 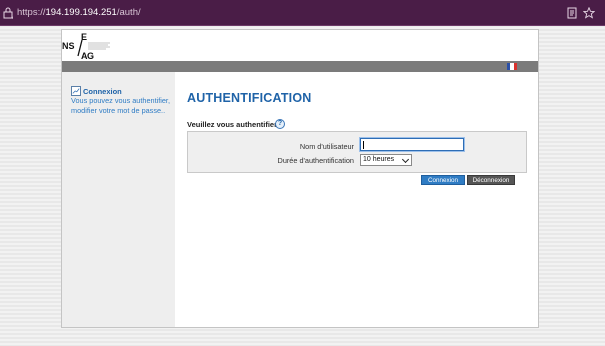 I want to click on logo: E NS A G, so click(x=118, y=45).